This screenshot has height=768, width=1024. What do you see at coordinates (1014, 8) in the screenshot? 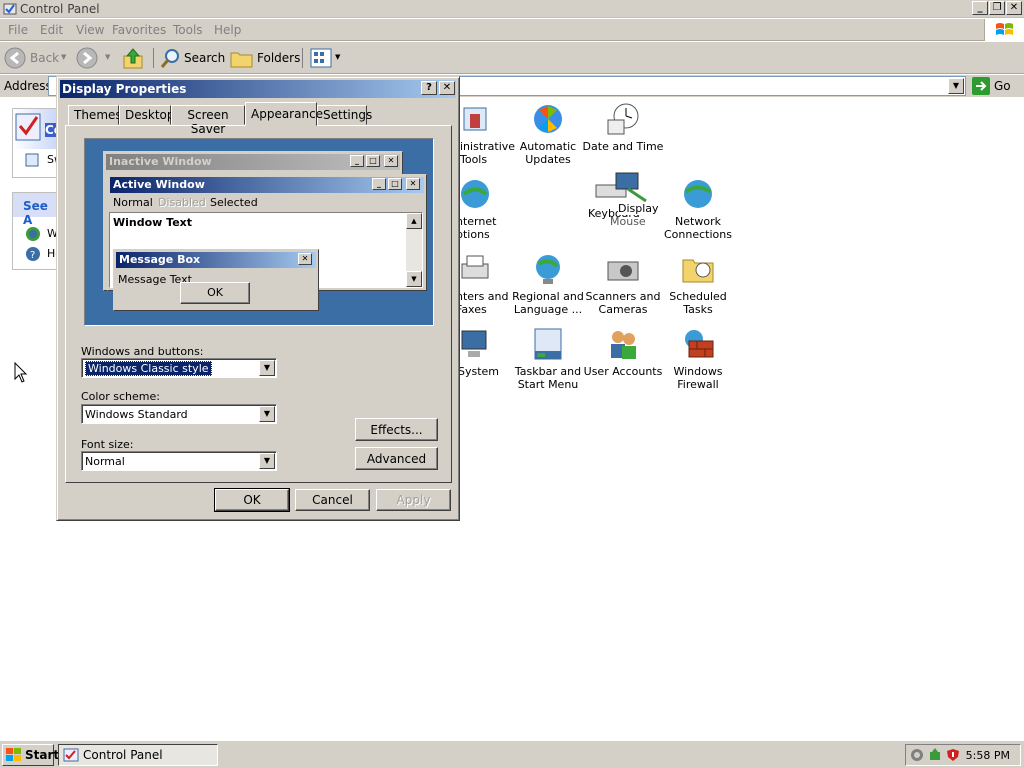
I see `close-button: ✕` at bounding box center [1014, 8].